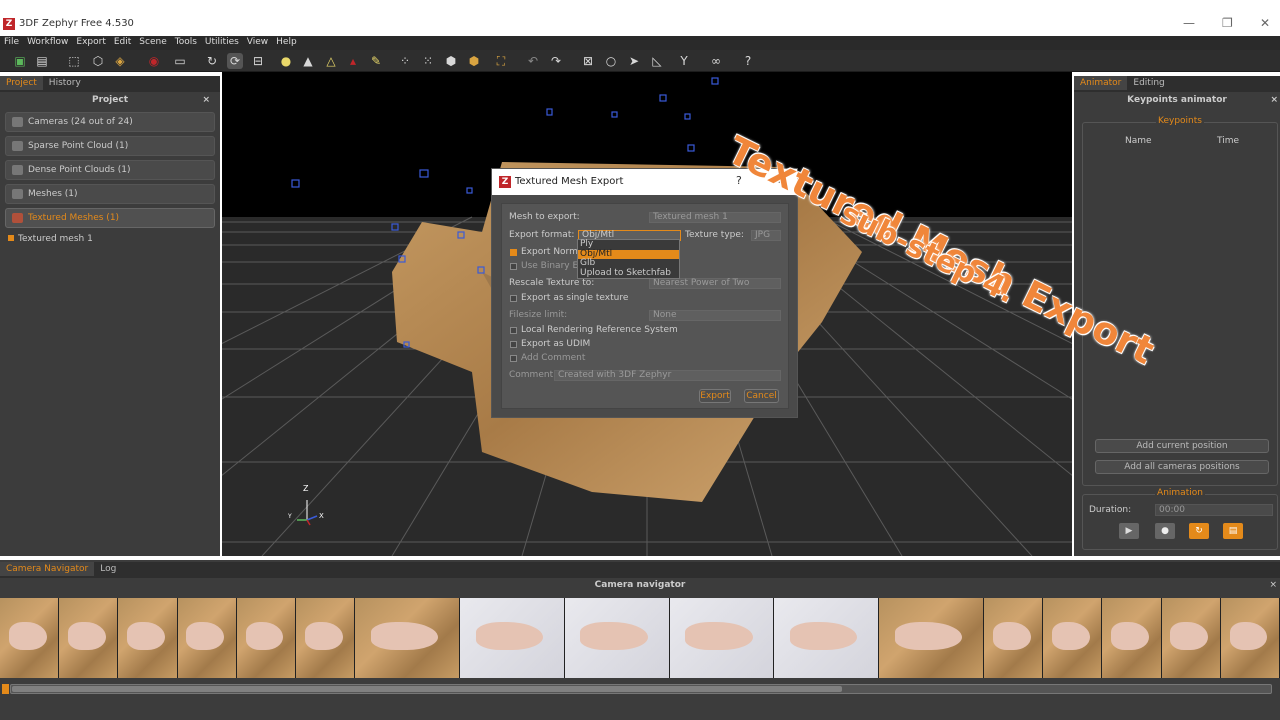 The width and height of the screenshot is (1280, 720). What do you see at coordinates (186, 42) in the screenshot?
I see `menu-tools: Tools` at bounding box center [186, 42].